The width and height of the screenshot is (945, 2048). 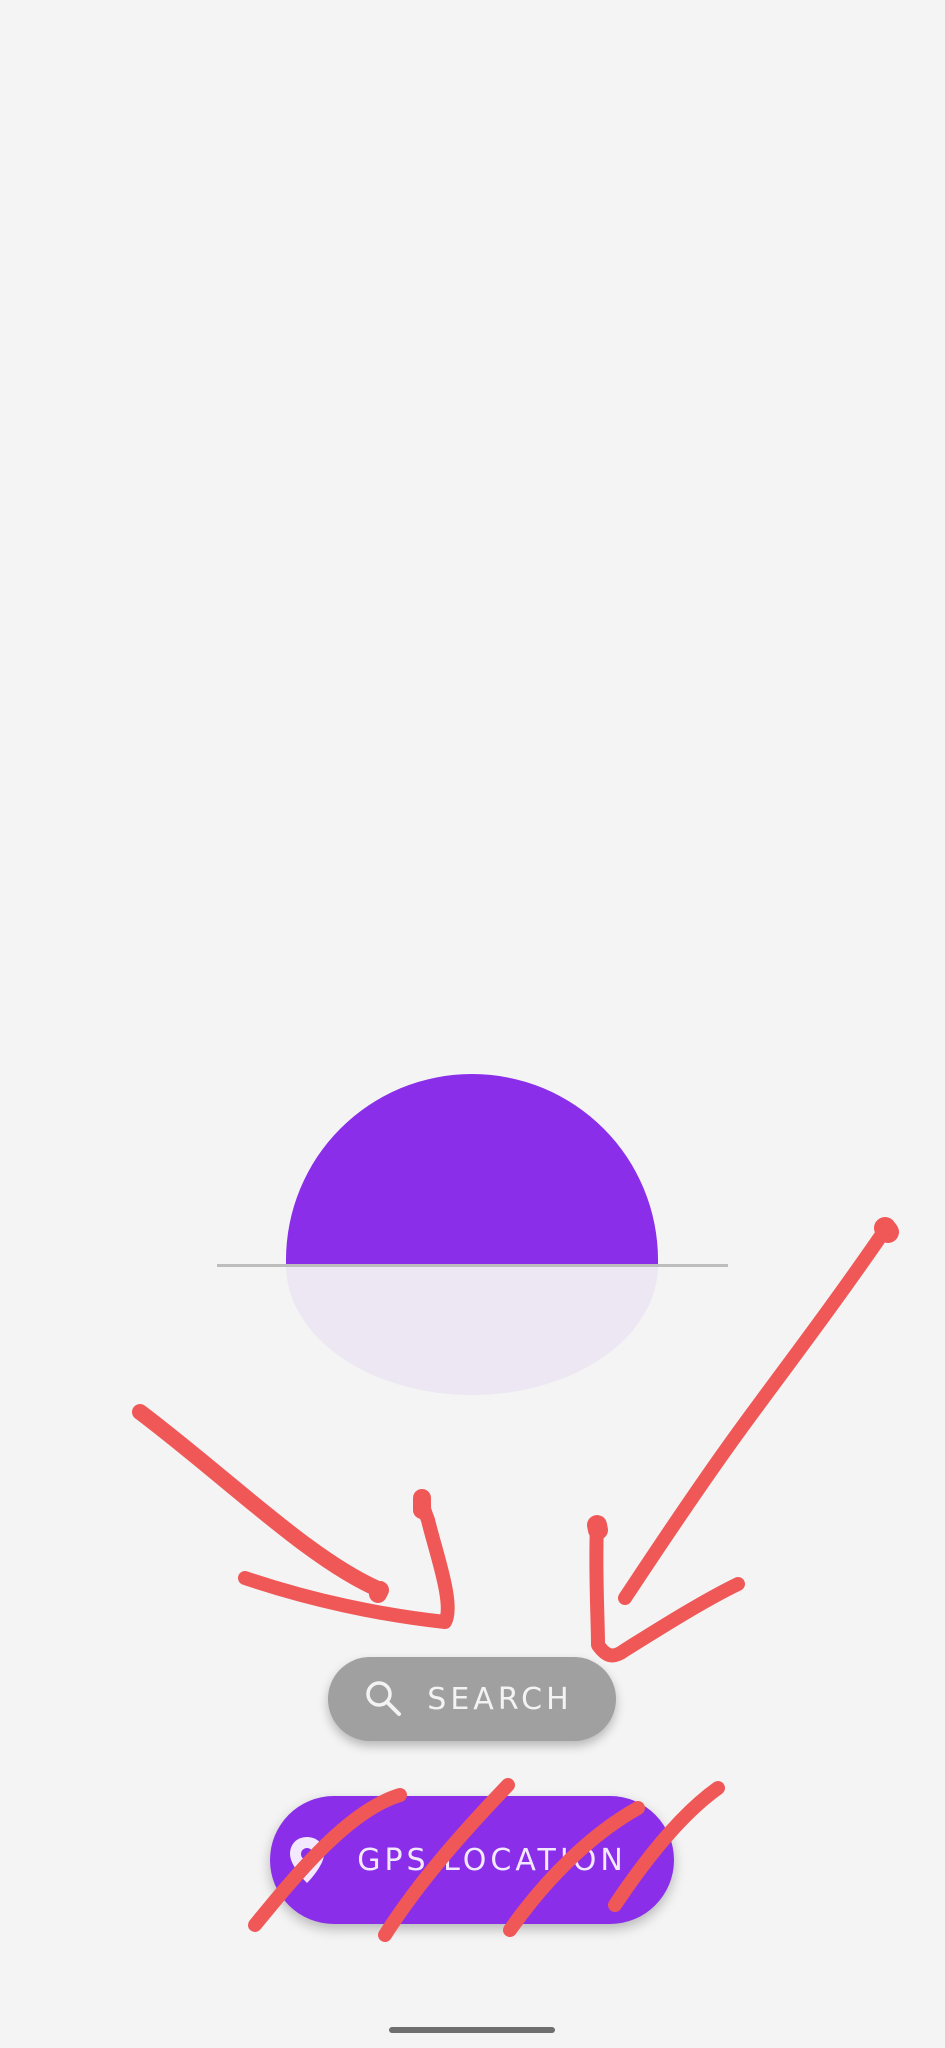 I want to click on annotation-arrow-left, so click(x=260, y=1501).